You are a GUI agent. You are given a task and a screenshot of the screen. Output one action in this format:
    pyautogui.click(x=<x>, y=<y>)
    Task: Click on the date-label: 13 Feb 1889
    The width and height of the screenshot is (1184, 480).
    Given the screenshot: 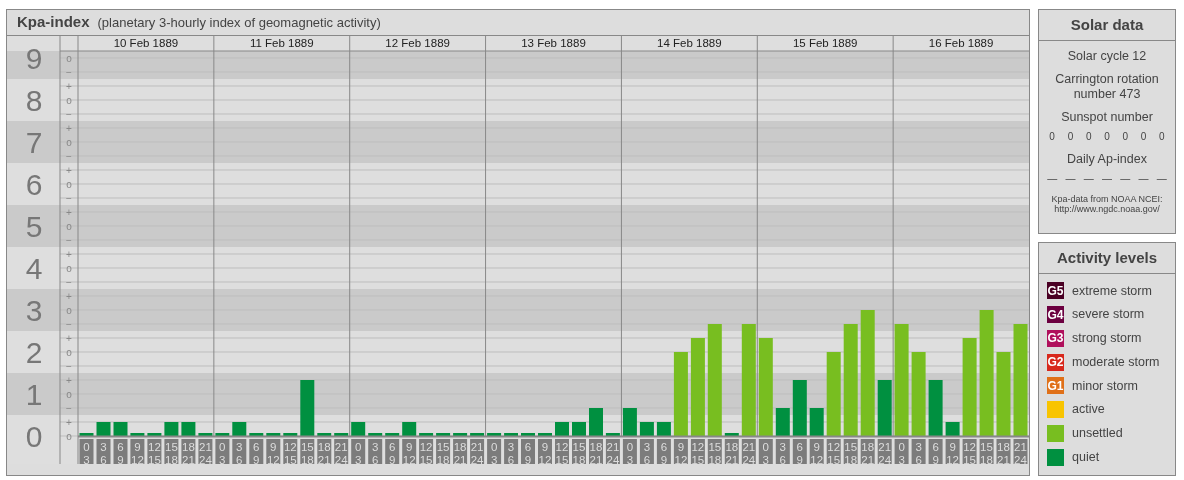 What is the action you would take?
    pyautogui.click(x=553, y=43)
    